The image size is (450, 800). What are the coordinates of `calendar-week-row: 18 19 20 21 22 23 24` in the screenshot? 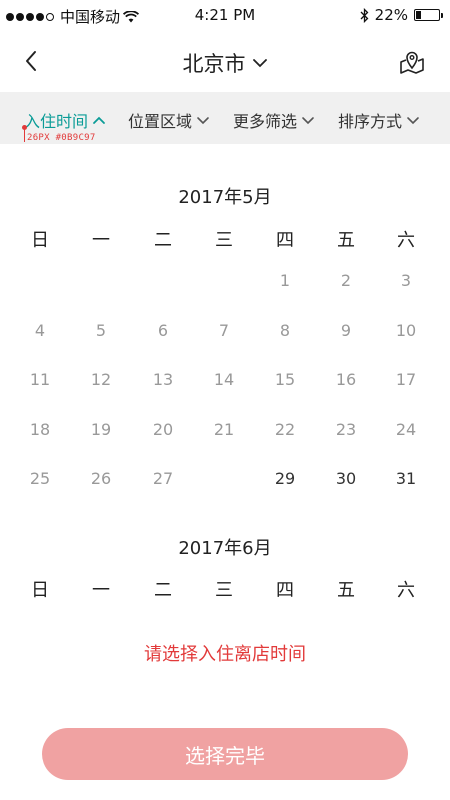 It's located at (225, 429).